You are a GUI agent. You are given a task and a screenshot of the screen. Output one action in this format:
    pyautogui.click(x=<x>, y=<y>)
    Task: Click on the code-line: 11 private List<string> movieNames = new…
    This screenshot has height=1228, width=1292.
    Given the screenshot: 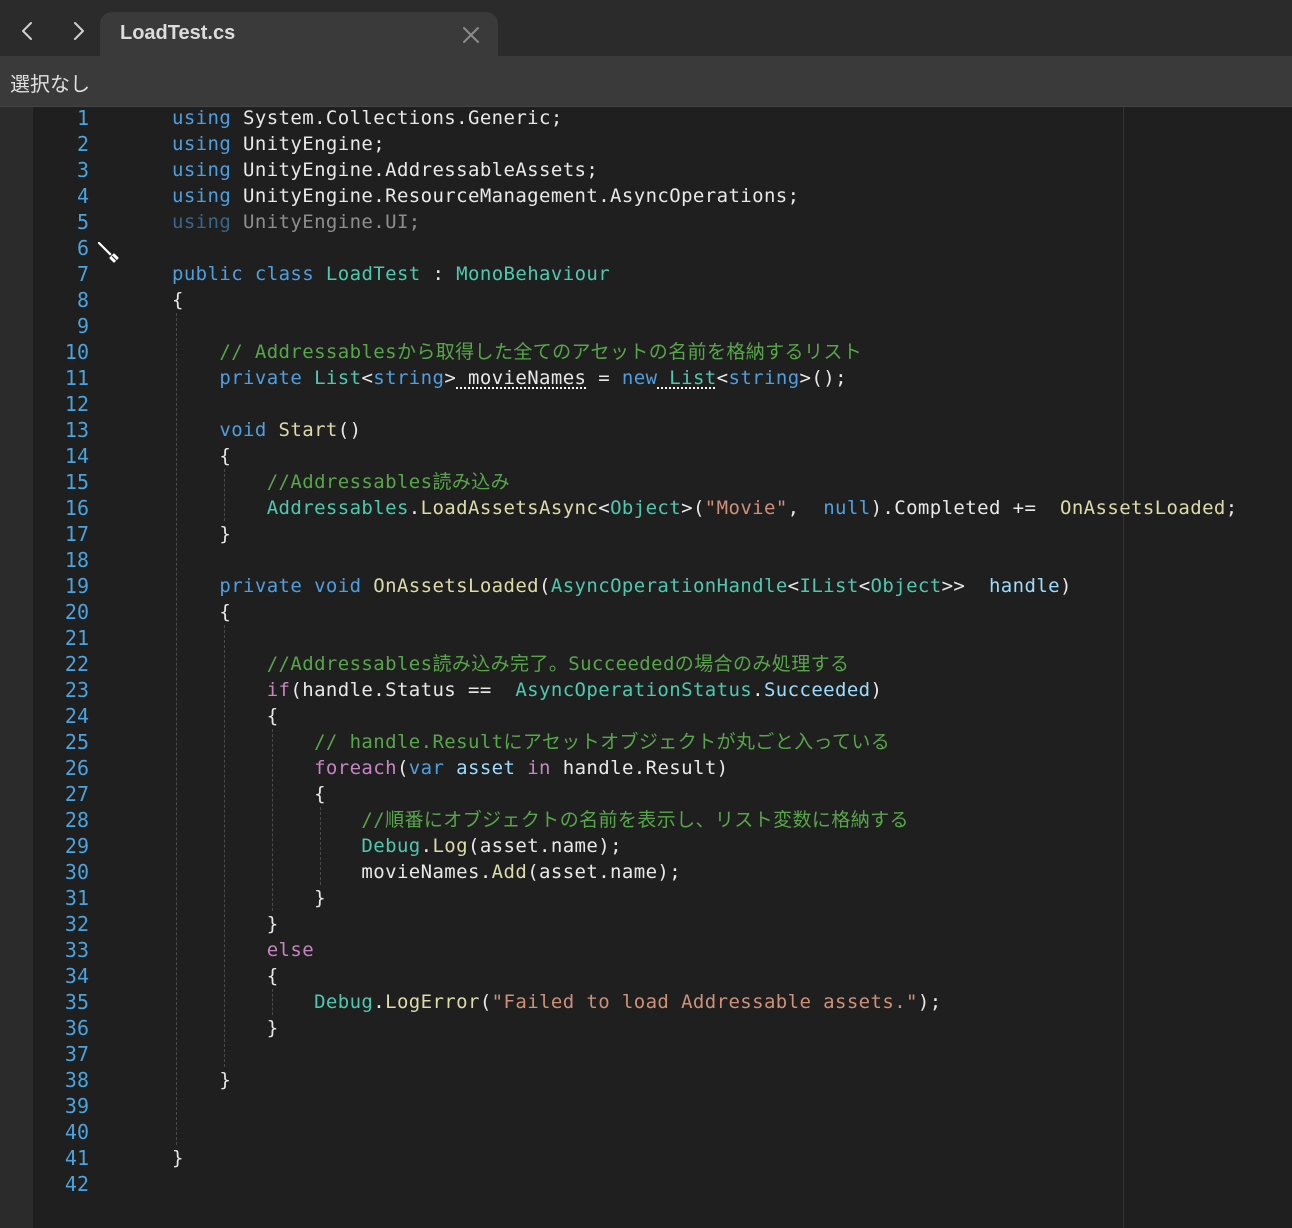 What is the action you would take?
    pyautogui.click(x=662, y=378)
    